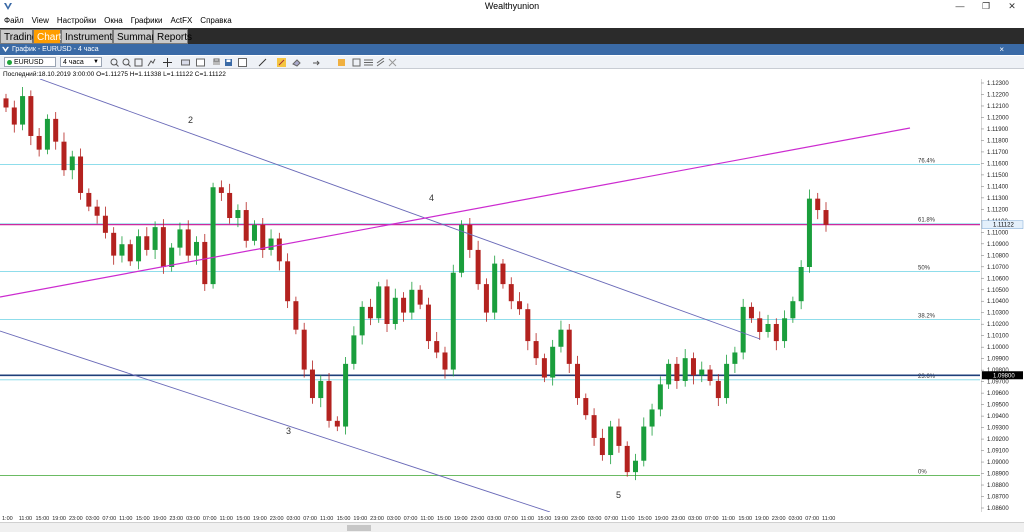 The image size is (1024, 532). I want to click on channel-icon, so click(380, 62).